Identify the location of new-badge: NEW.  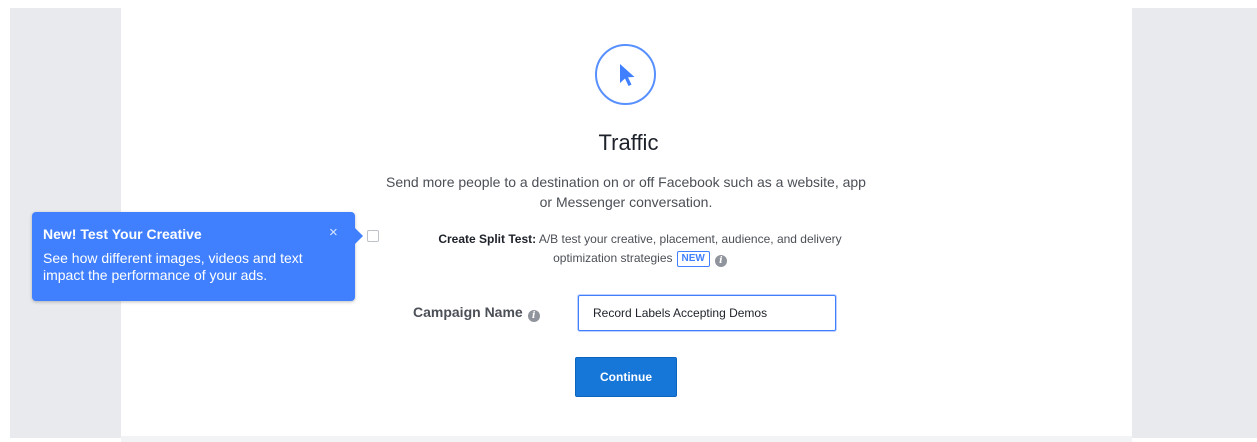
(693, 259).